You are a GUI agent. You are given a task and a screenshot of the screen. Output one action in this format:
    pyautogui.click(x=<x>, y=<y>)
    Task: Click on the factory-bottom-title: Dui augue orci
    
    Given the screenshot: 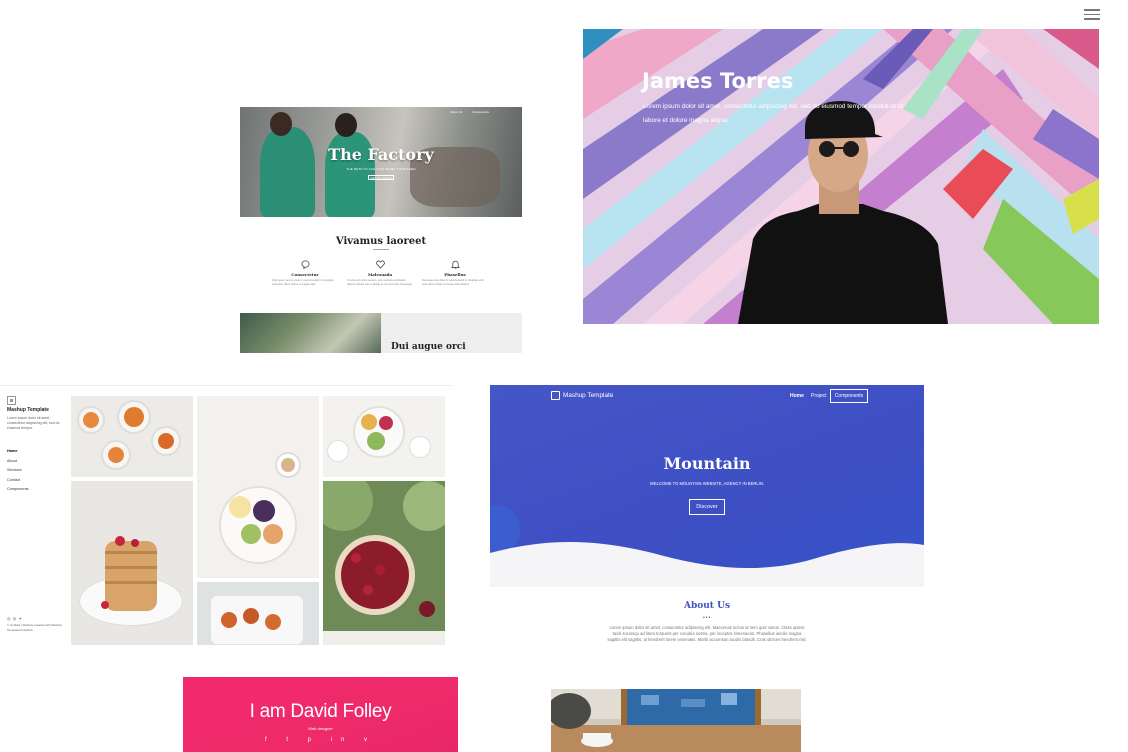 What is the action you would take?
    pyautogui.click(x=428, y=347)
    